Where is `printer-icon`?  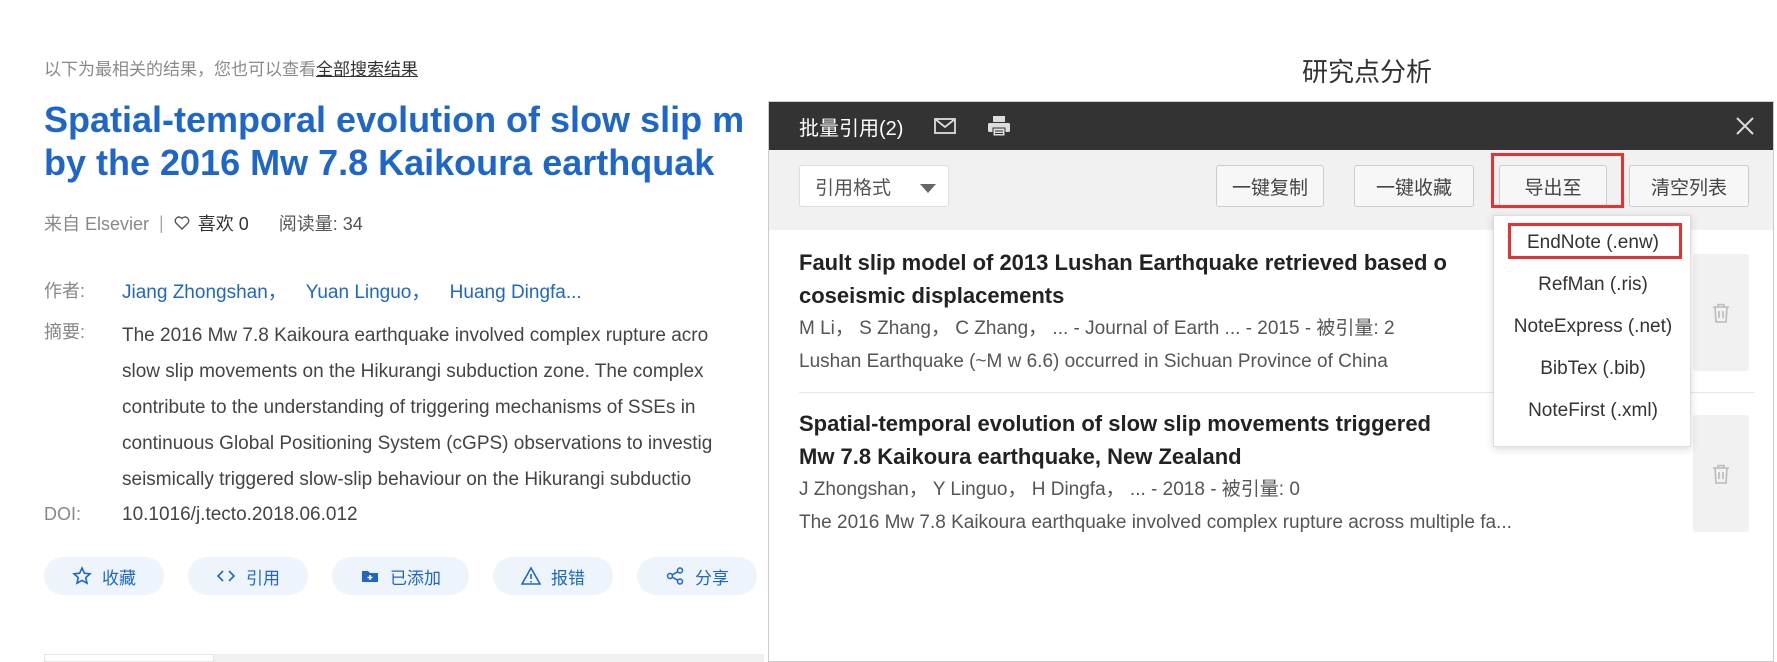
printer-icon is located at coordinates (999, 126).